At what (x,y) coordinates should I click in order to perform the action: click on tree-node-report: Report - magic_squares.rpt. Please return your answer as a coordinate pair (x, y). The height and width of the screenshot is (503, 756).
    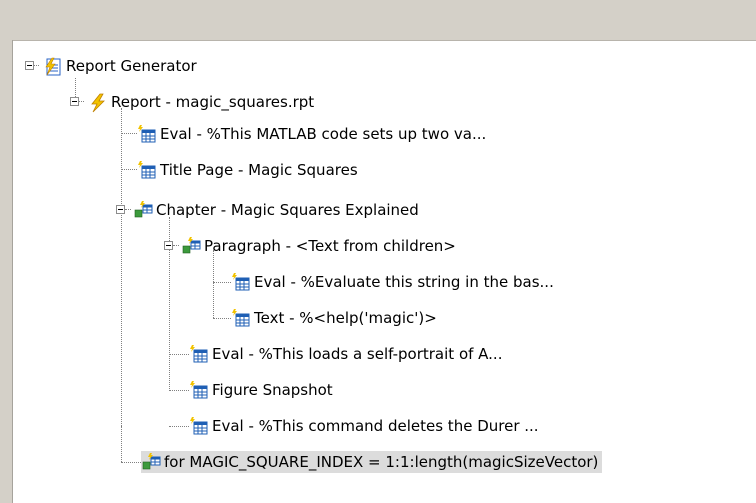
    Looking at the image, I should click on (201, 102).